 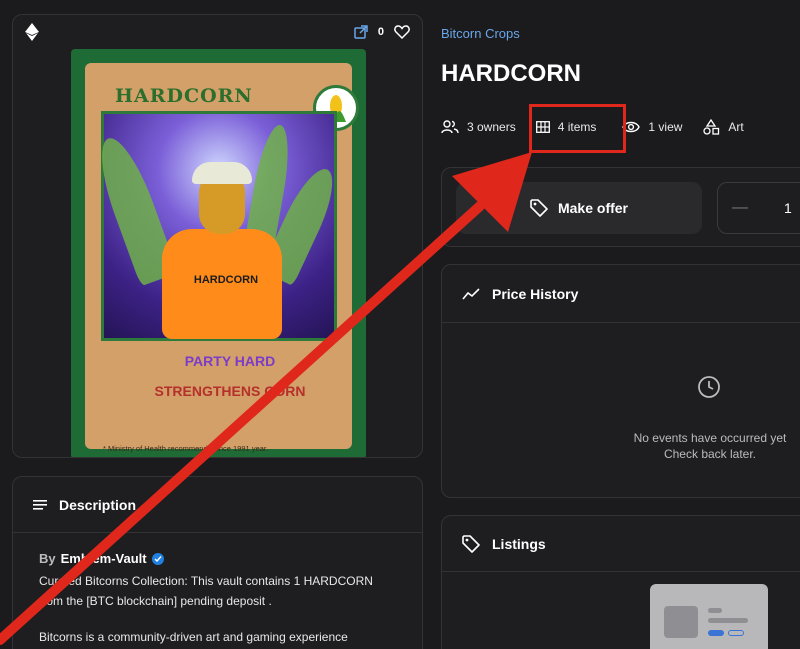 I want to click on category-label: Art, so click(x=736, y=127).